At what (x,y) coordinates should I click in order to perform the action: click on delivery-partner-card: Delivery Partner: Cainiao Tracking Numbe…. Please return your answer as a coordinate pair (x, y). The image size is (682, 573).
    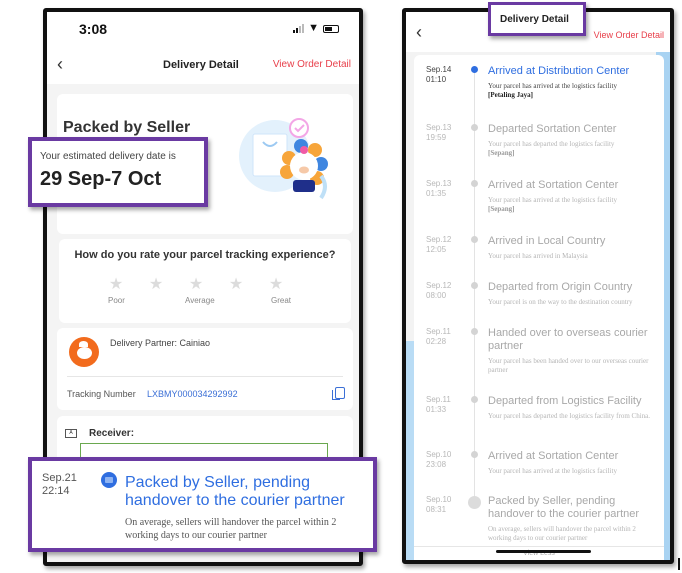
    Looking at the image, I should click on (205, 369).